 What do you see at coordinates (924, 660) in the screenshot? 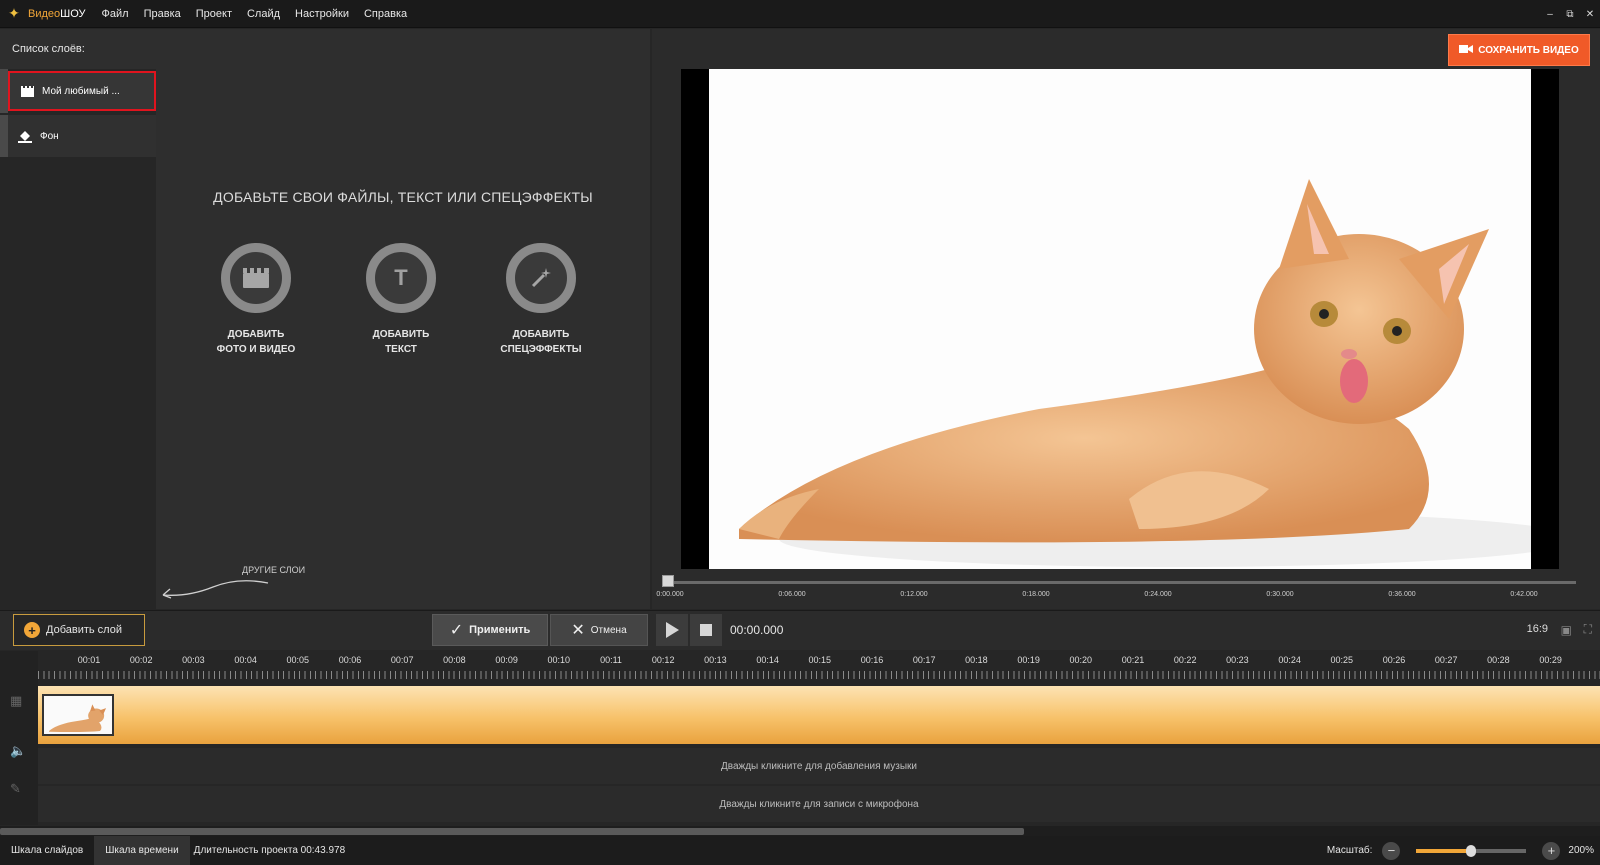
I see `ruler-label: 00:17` at bounding box center [924, 660].